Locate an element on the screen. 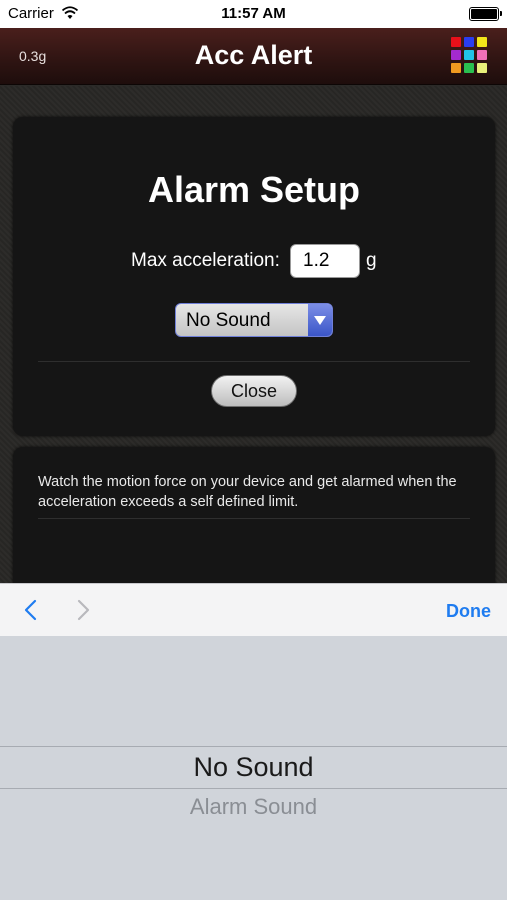  status-bar: Carrier 11:57 AM is located at coordinates (253, 14).